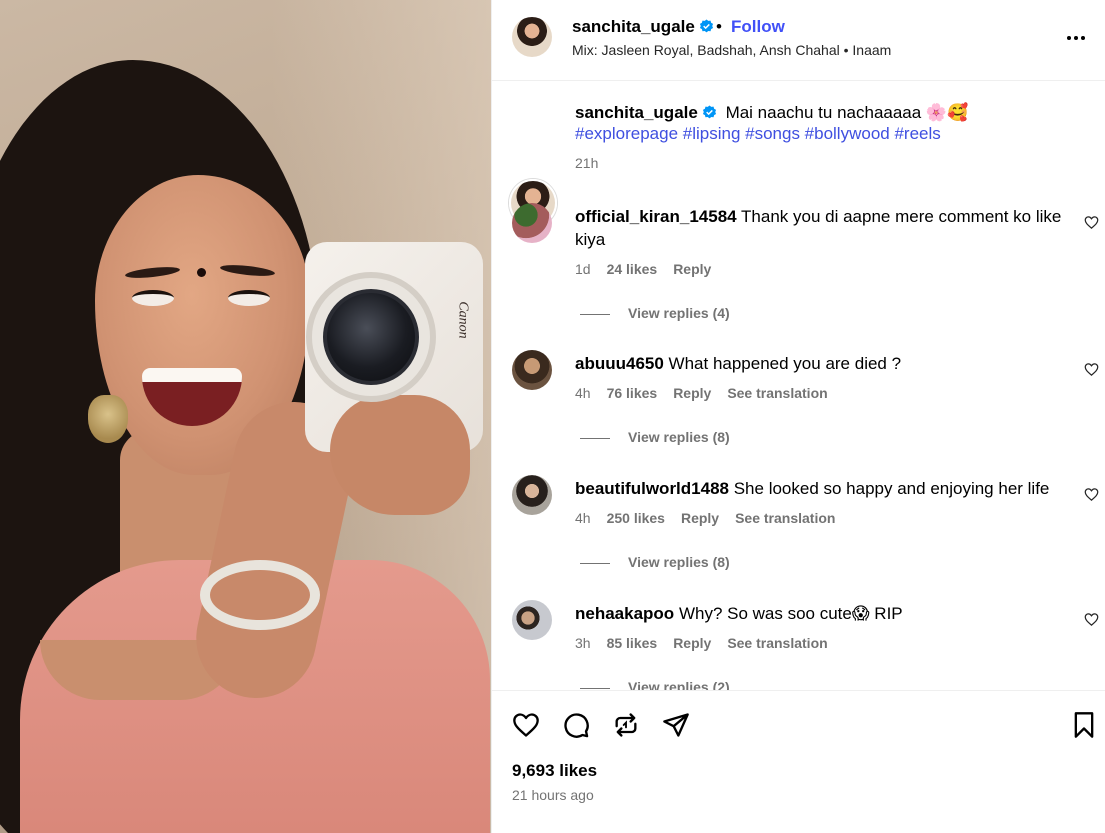 The image size is (1105, 833). Describe the element at coordinates (652, 488) in the screenshot. I see `commenter-username: beautifulworld1488` at that location.